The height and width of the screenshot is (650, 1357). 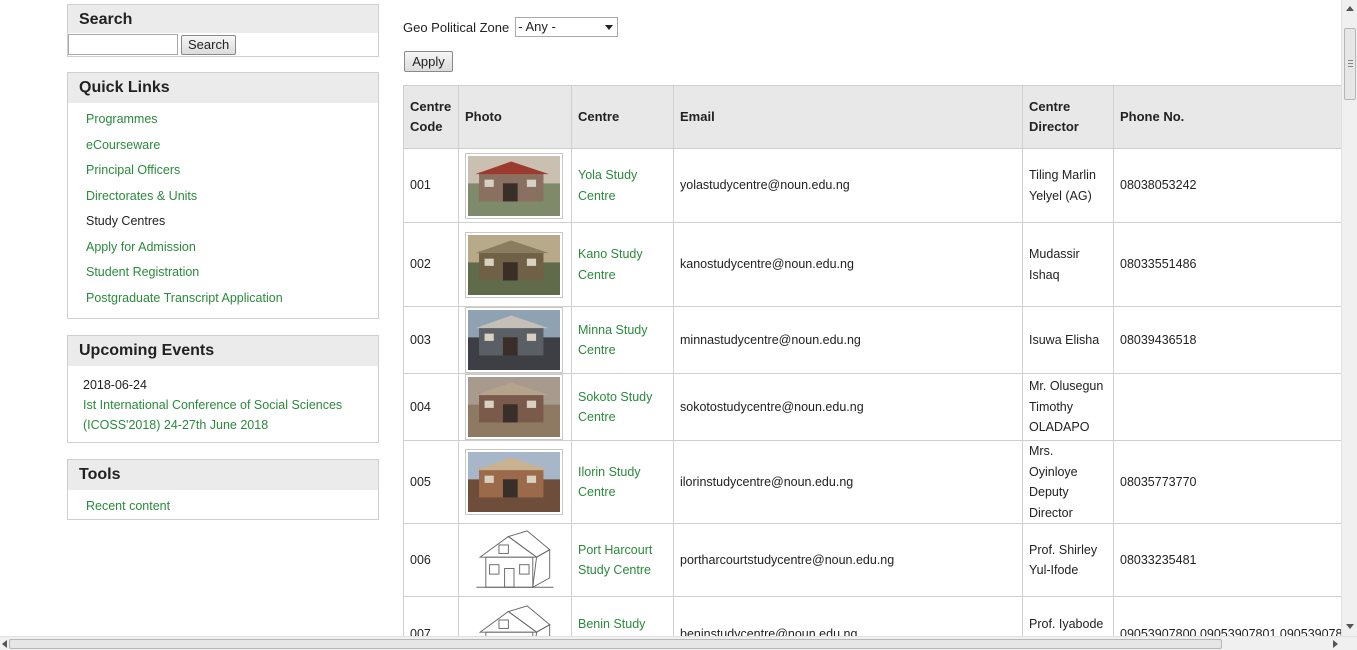 I want to click on header-centre-code: Centre Code, so click(x=431, y=117).